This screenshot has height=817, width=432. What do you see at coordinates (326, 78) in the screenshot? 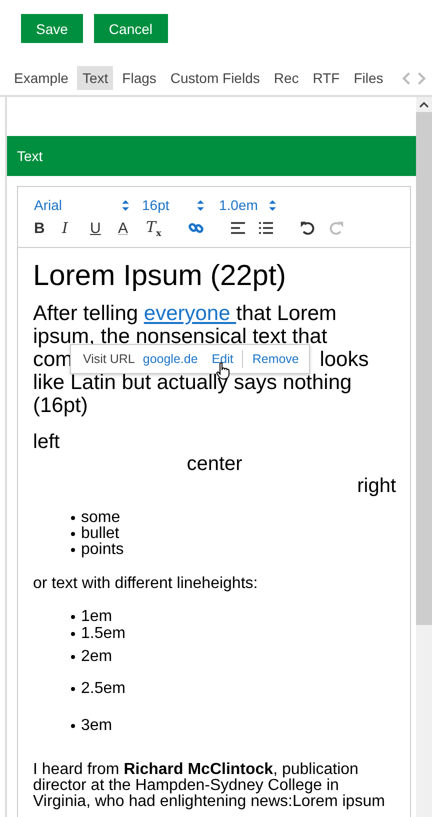
I see `tab: RTF` at bounding box center [326, 78].